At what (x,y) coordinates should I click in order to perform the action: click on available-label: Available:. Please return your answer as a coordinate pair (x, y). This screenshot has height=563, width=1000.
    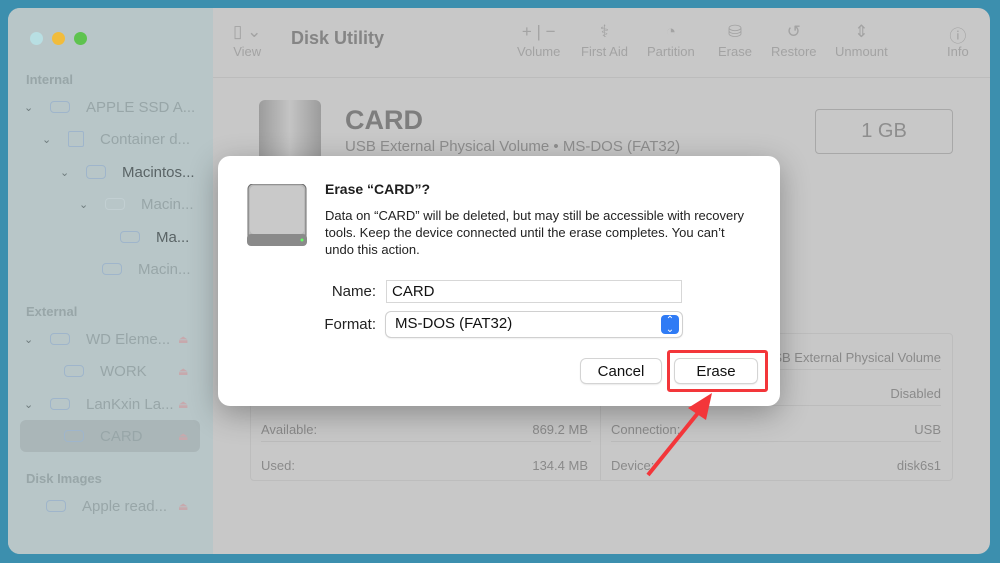
    Looking at the image, I should click on (289, 429).